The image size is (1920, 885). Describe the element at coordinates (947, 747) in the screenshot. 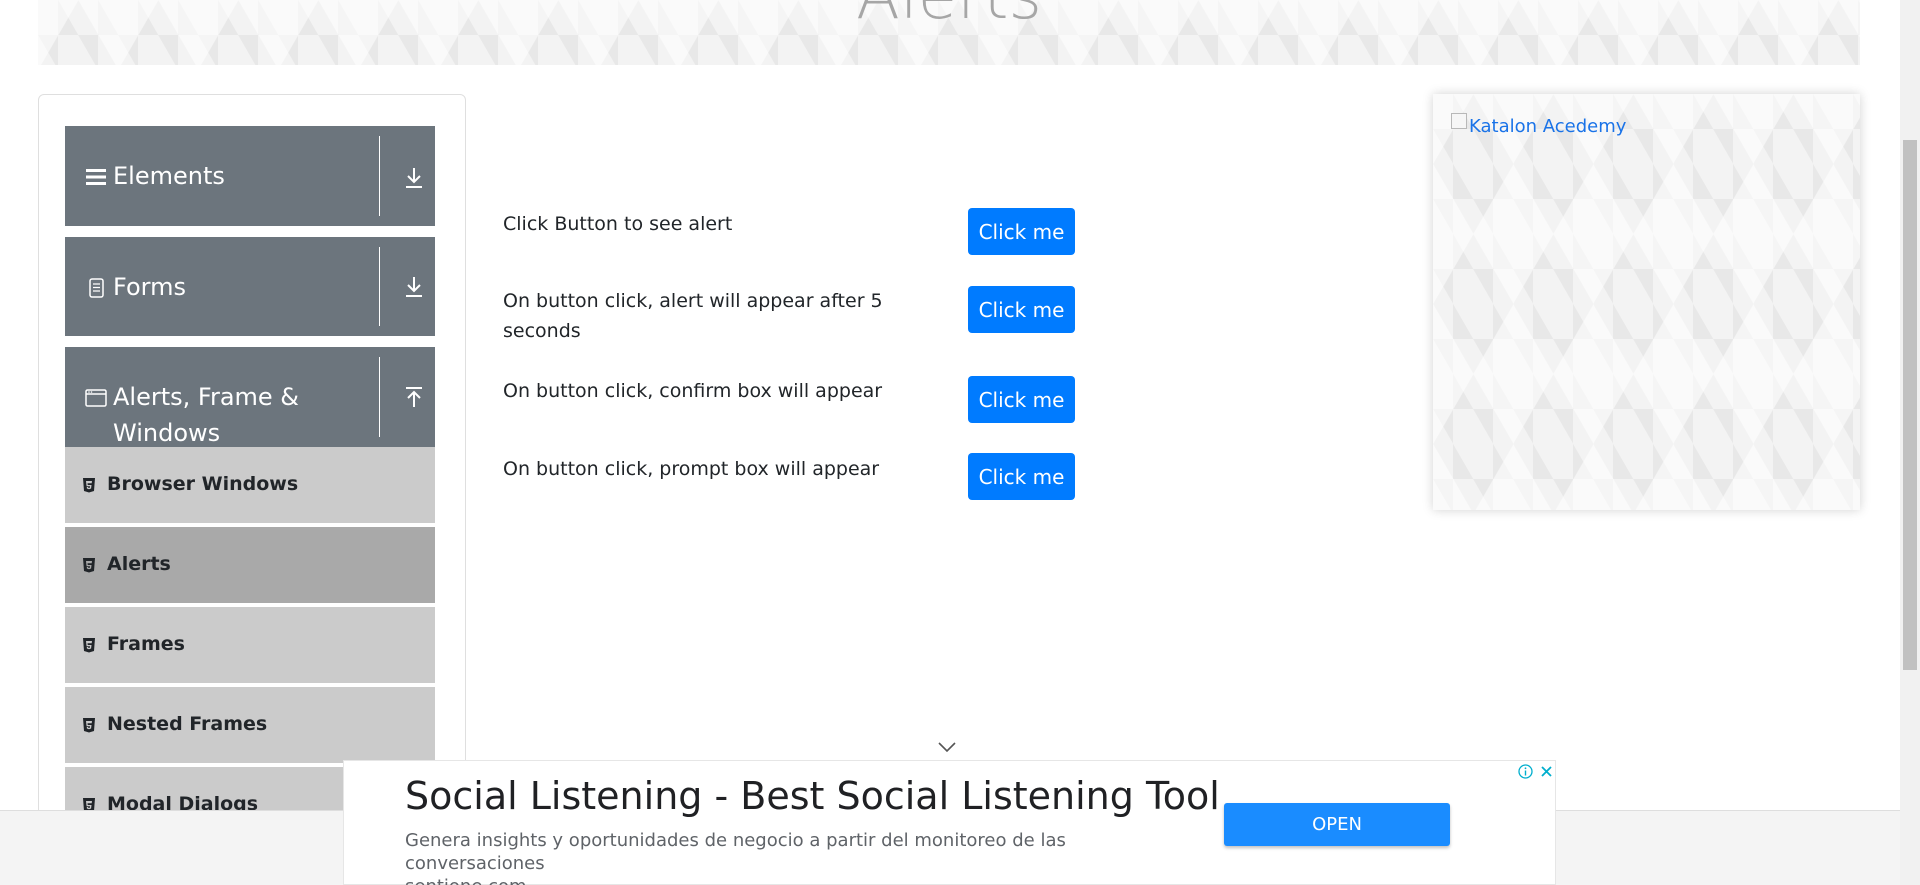

I see `chevron-down-icon` at that location.